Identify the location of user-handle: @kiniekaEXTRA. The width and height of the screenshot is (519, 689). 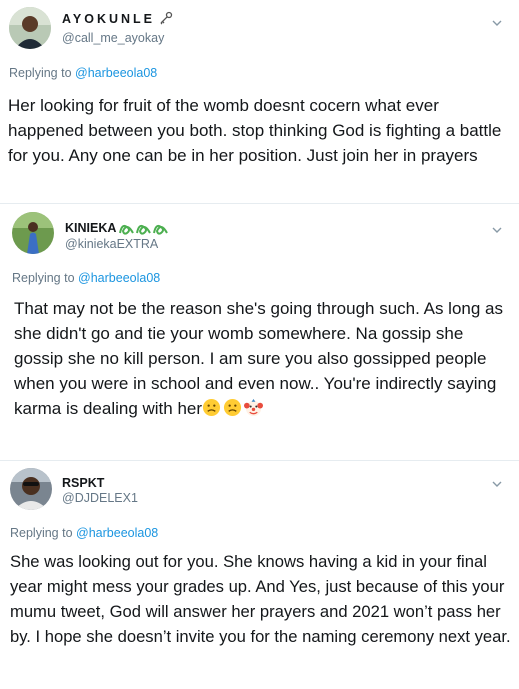
(111, 244).